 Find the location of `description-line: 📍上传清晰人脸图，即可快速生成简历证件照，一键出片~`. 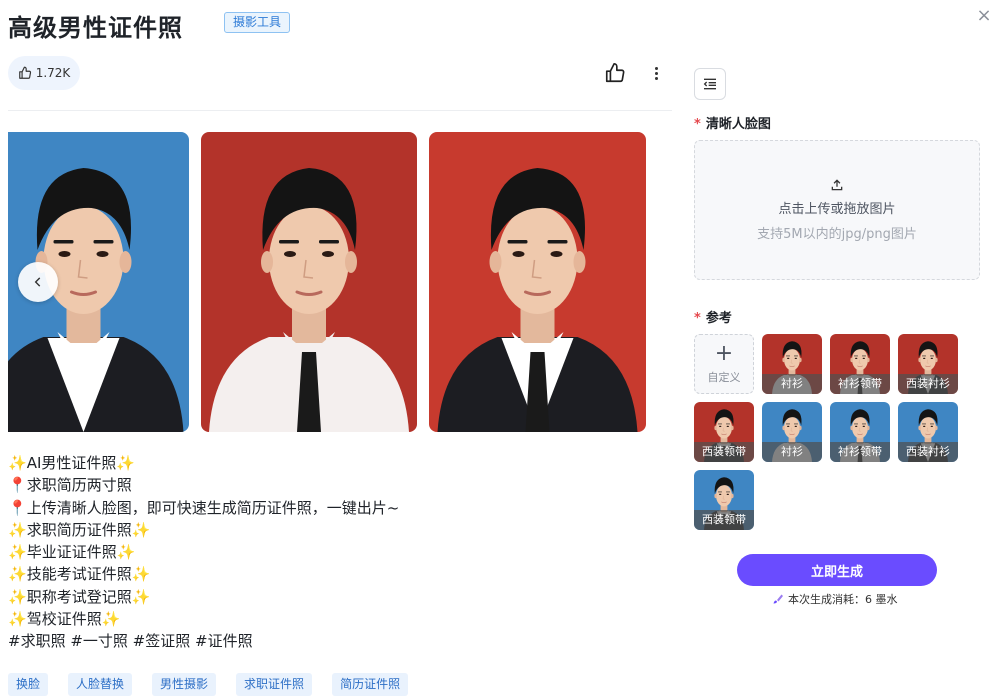

description-line: 📍上传清晰人脸图，即可快速生成简历证件照，一键出片~ is located at coordinates (340, 508).